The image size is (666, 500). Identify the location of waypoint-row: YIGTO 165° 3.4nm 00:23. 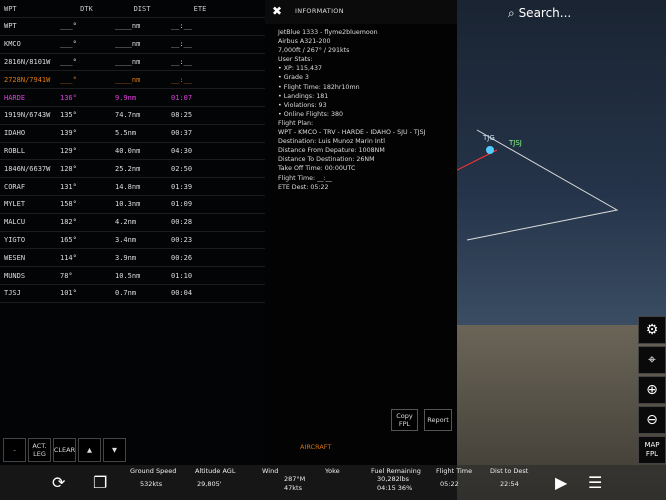
(132, 241).